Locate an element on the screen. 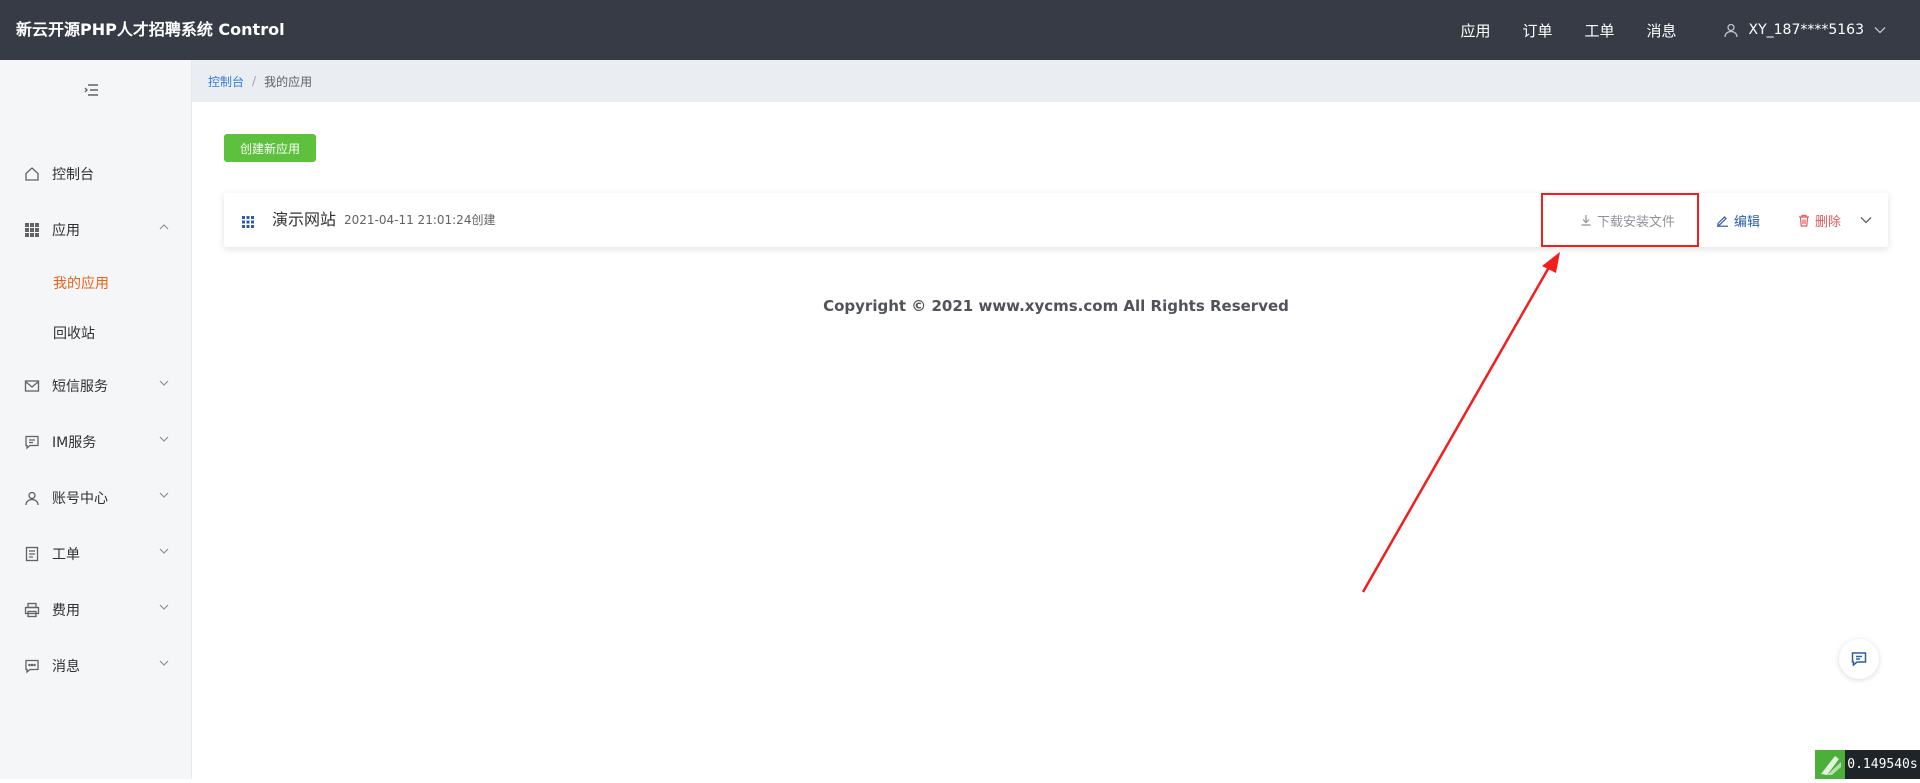 This screenshot has width=1920, height=783. delete-button: 删除 is located at coordinates (1819, 220).